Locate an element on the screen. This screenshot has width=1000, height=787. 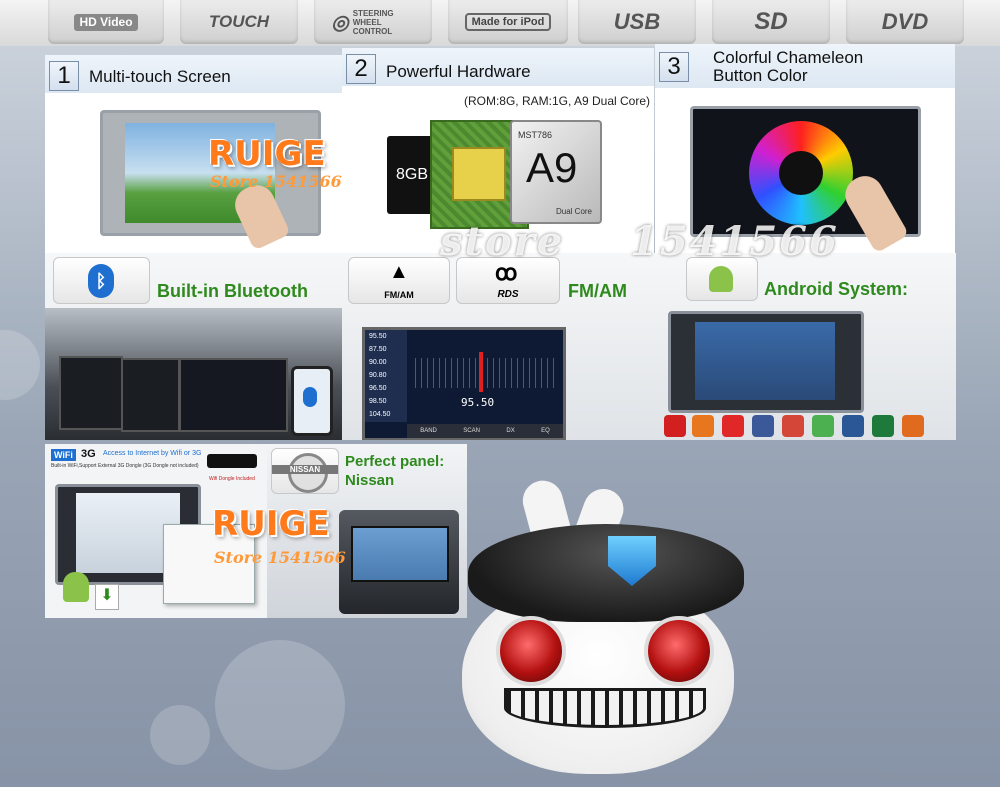
cpu-name: A9 is located at coordinates (552, 167).